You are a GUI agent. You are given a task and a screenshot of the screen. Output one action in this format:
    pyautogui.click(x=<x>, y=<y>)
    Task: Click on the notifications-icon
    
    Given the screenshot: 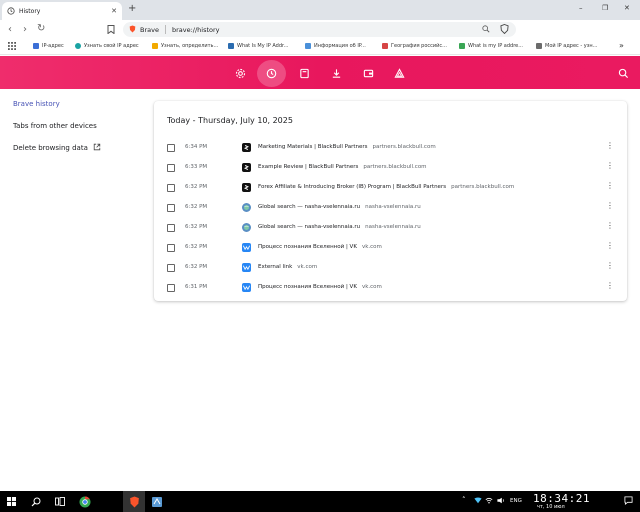 What is the action you would take?
    pyautogui.click(x=628, y=501)
    